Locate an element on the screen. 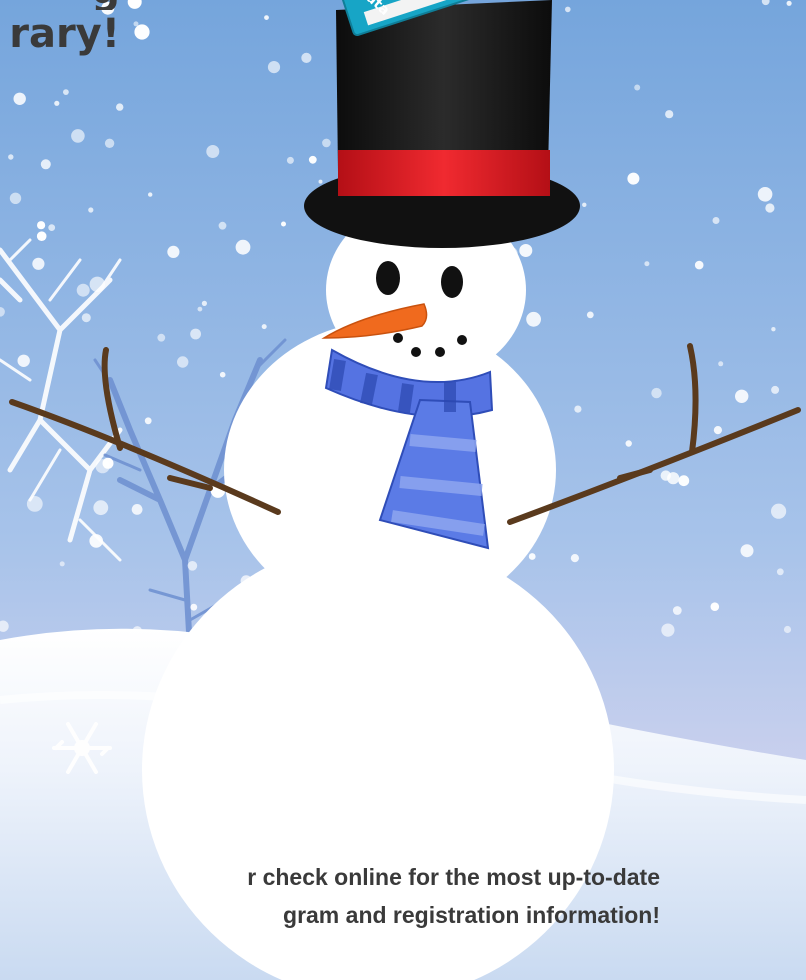  headline-line-2: rary! is located at coordinates (64, 34).